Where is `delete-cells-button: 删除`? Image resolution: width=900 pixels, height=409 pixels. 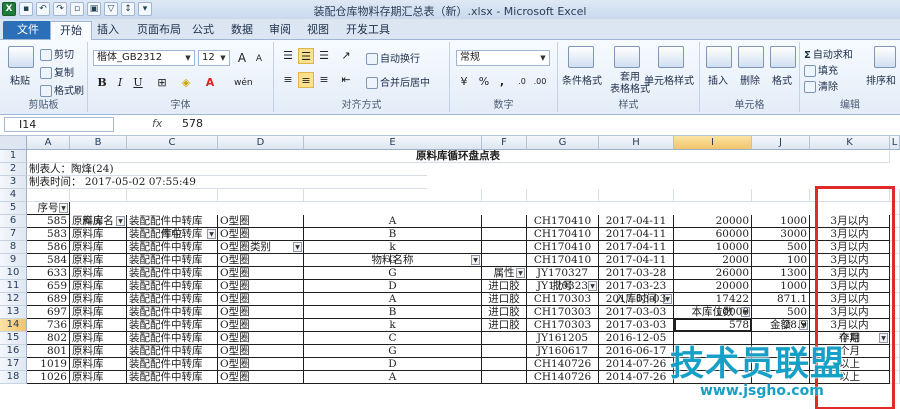
delete-cells-button: 删除 is located at coordinates (750, 79).